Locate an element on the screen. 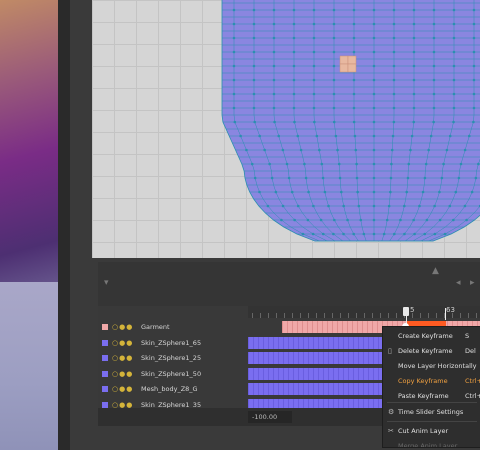 This screenshot has height=450, width=480. menu-item-label: Create Keyframe is located at coordinates (425, 336).